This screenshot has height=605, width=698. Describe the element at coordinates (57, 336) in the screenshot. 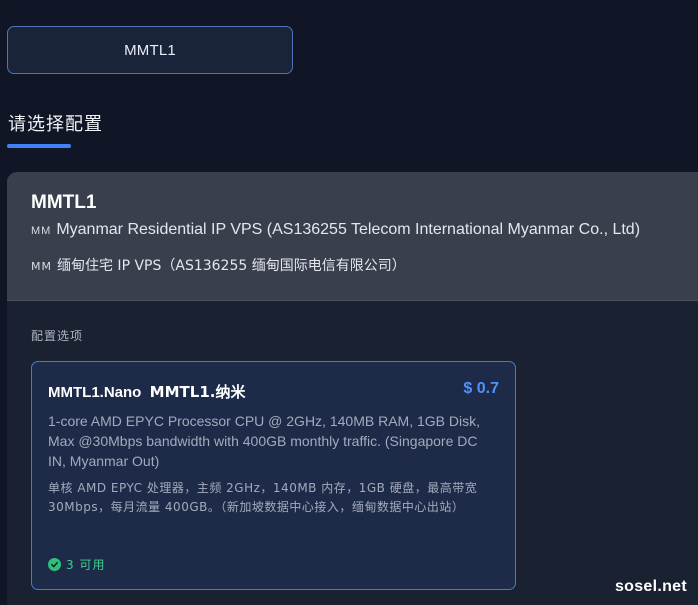

I see `config-options-label: 配置选项` at that location.